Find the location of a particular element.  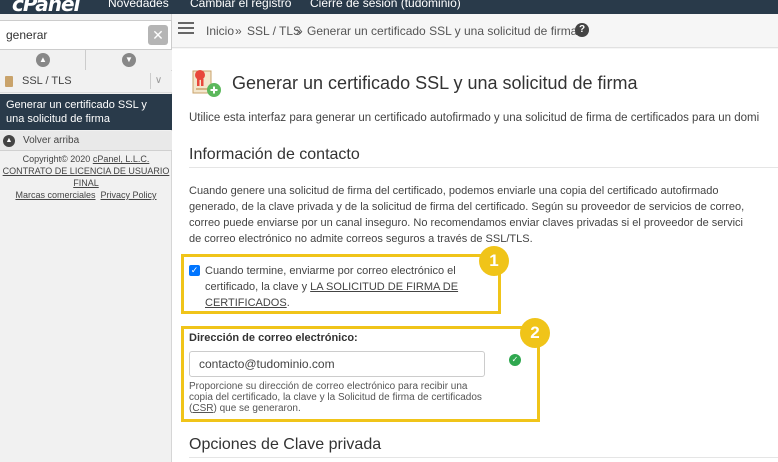

license-link: CONTRATO DE LICENCIA DE USUARIO FINAL is located at coordinates (86, 177).